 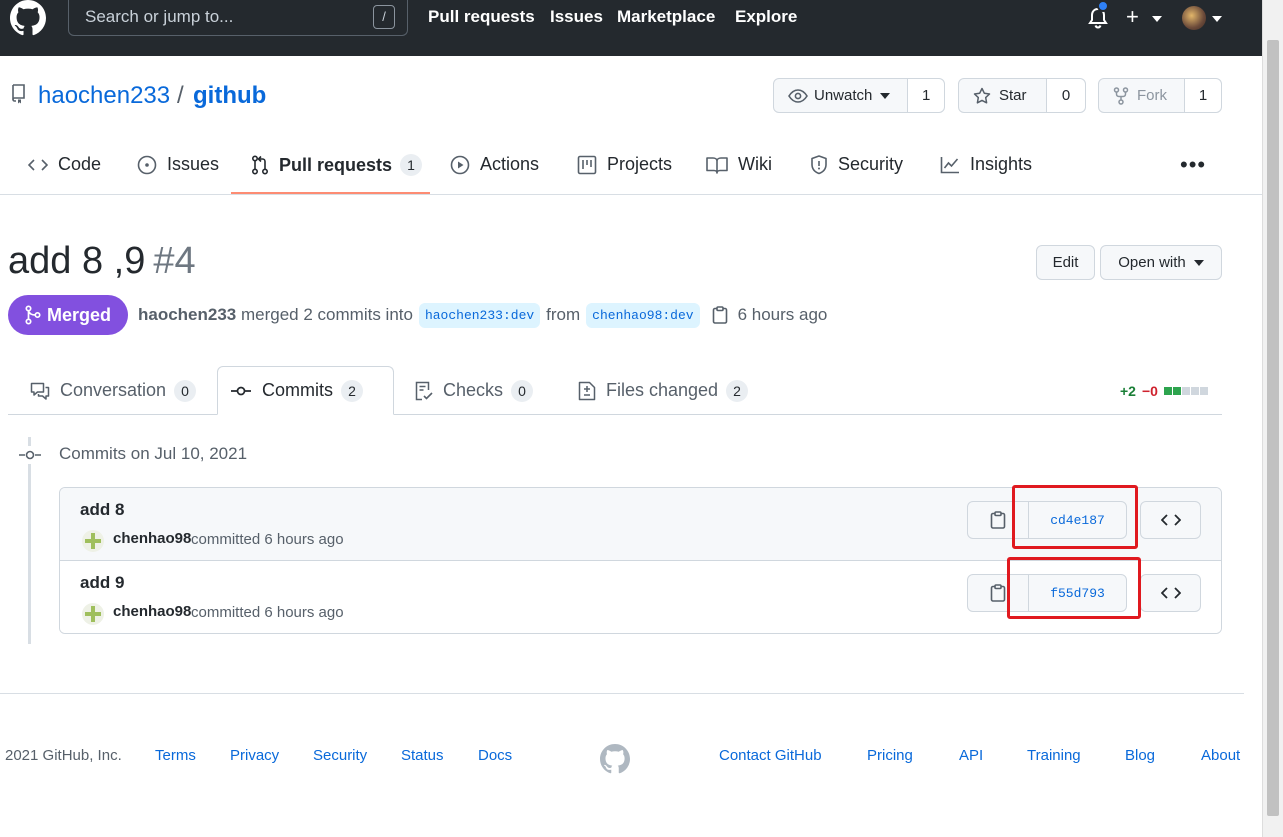 I want to click on diffstat-deletions: −0, so click(x=1149, y=391).